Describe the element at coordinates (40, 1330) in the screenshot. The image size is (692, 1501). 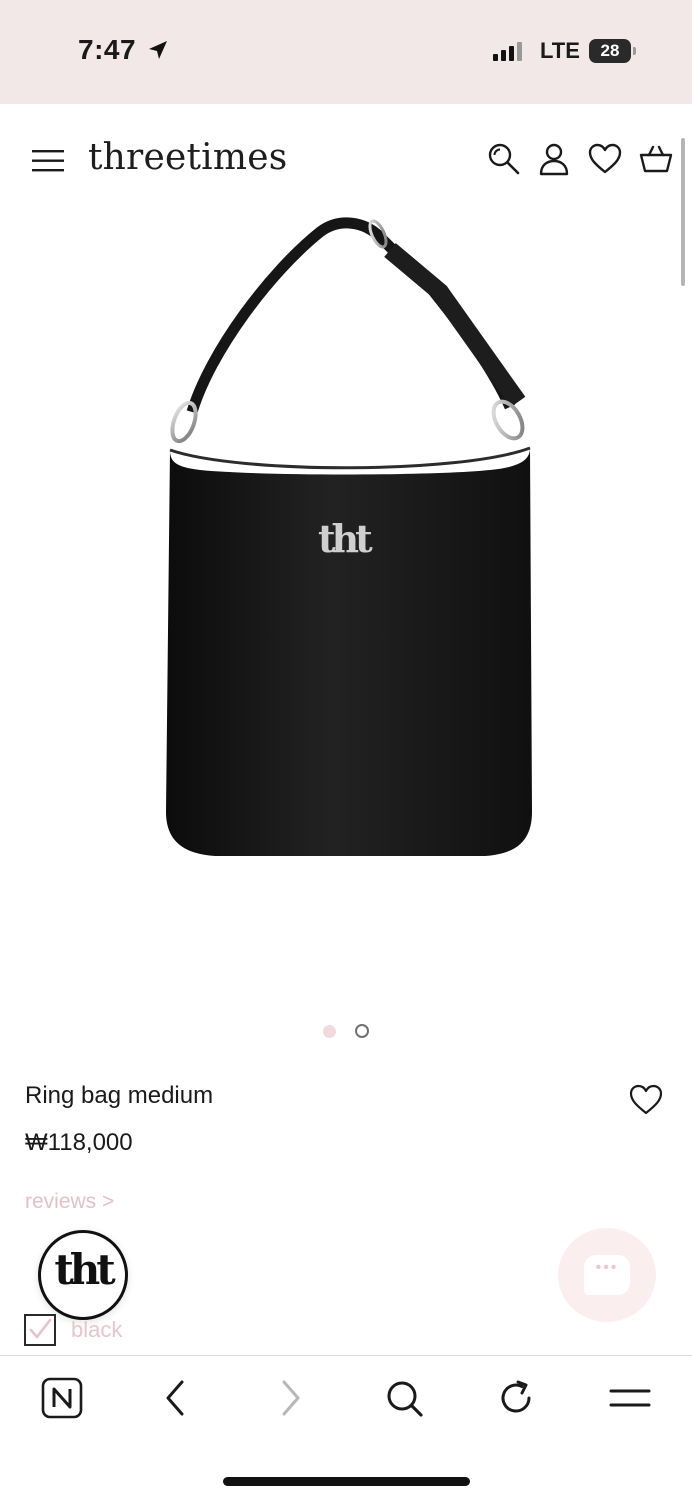
I see `color-option-checkbox` at that location.